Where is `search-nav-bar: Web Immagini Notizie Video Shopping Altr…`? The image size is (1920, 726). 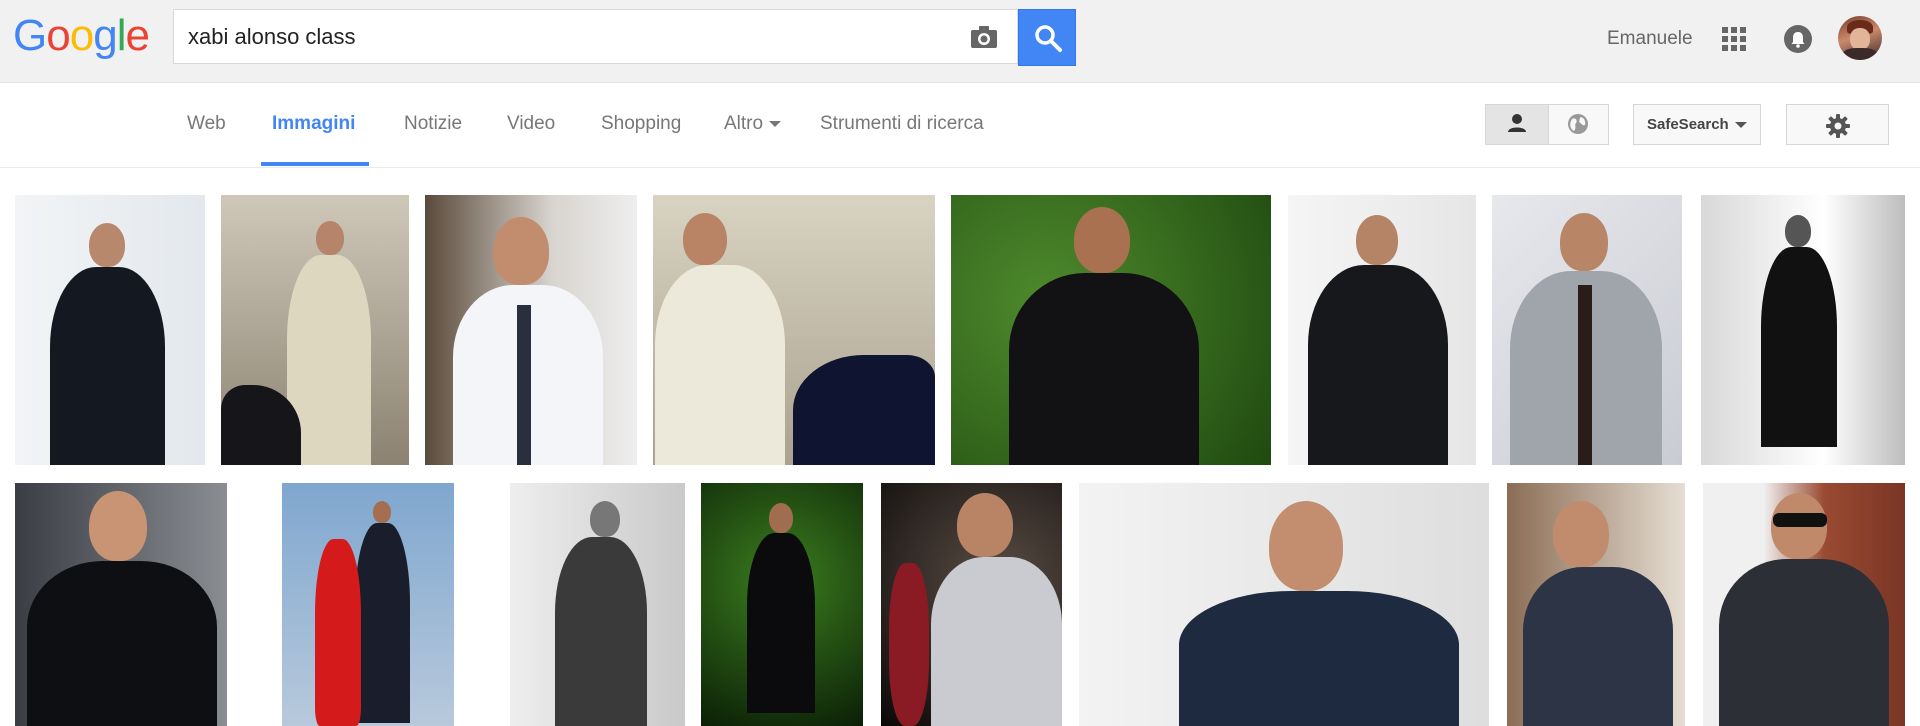 search-nav-bar: Web Immagini Notizie Video Shopping Altr… is located at coordinates (960, 125).